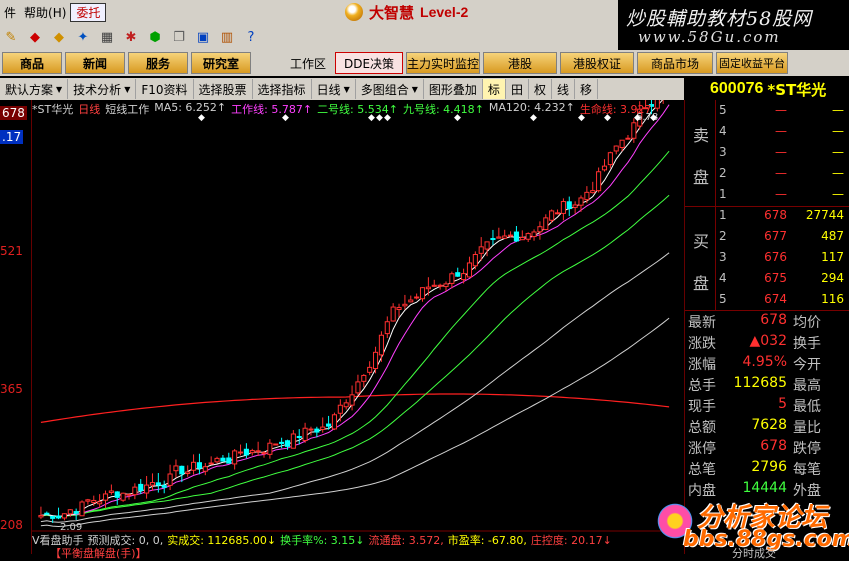 Image resolution: width=849 pixels, height=561 pixels. Describe the element at coordinates (723, 278) in the screenshot. I see `orderbook-level: 4` at that location.